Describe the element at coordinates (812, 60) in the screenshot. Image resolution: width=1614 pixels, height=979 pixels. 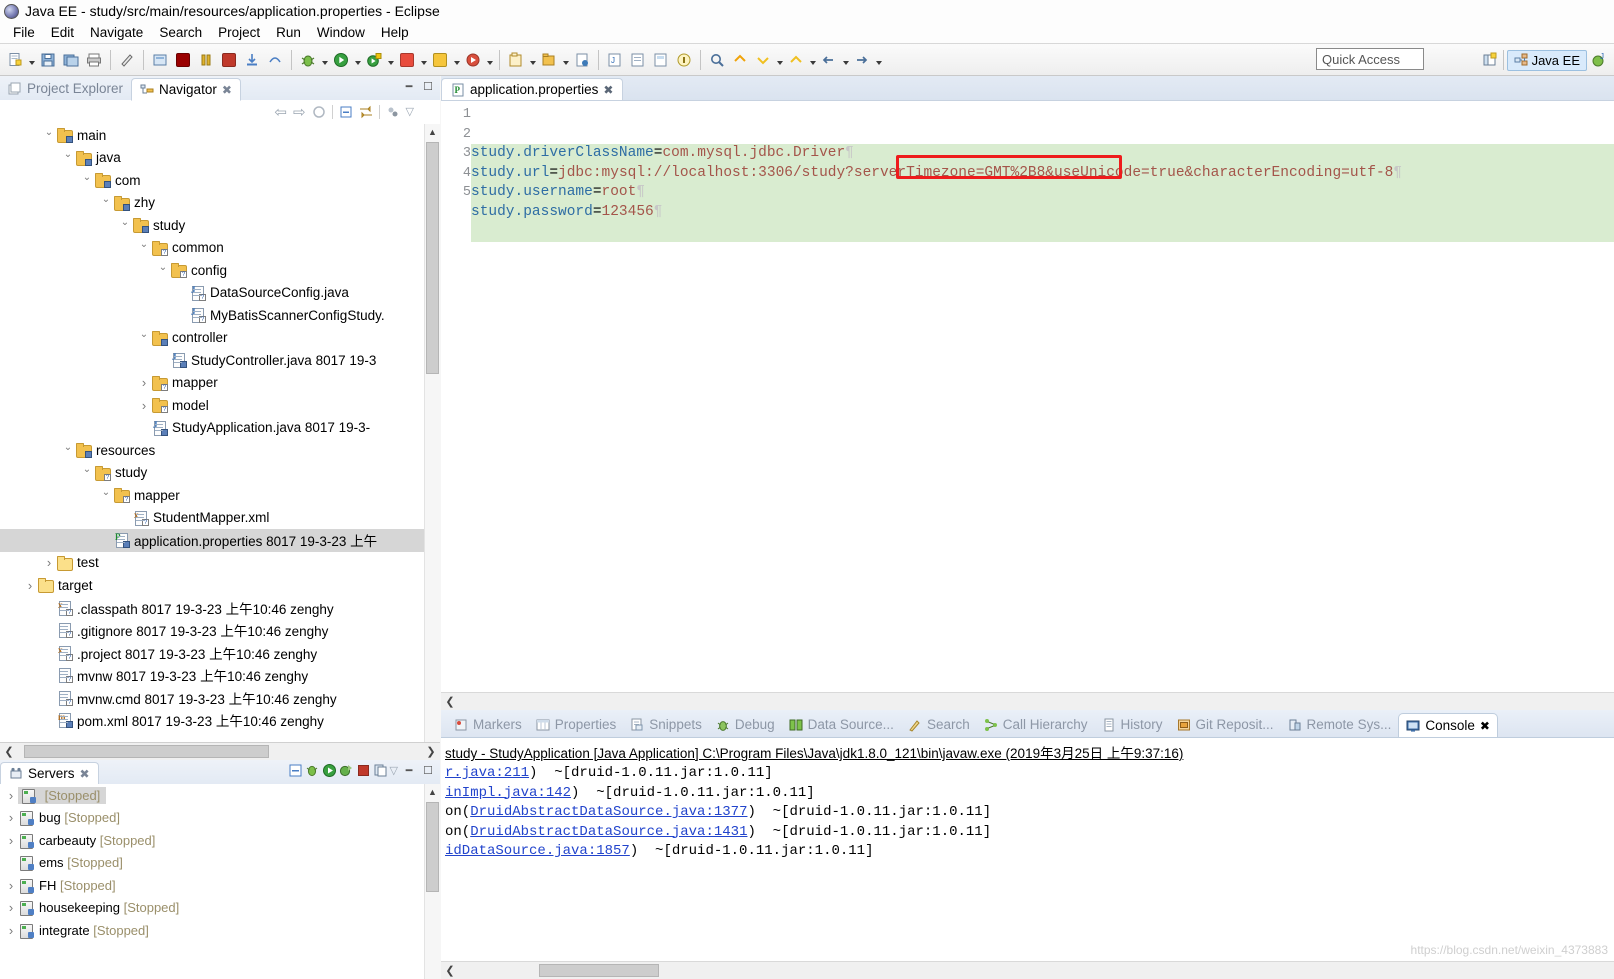
I see `prev-annotation-dropdown-icon` at that location.